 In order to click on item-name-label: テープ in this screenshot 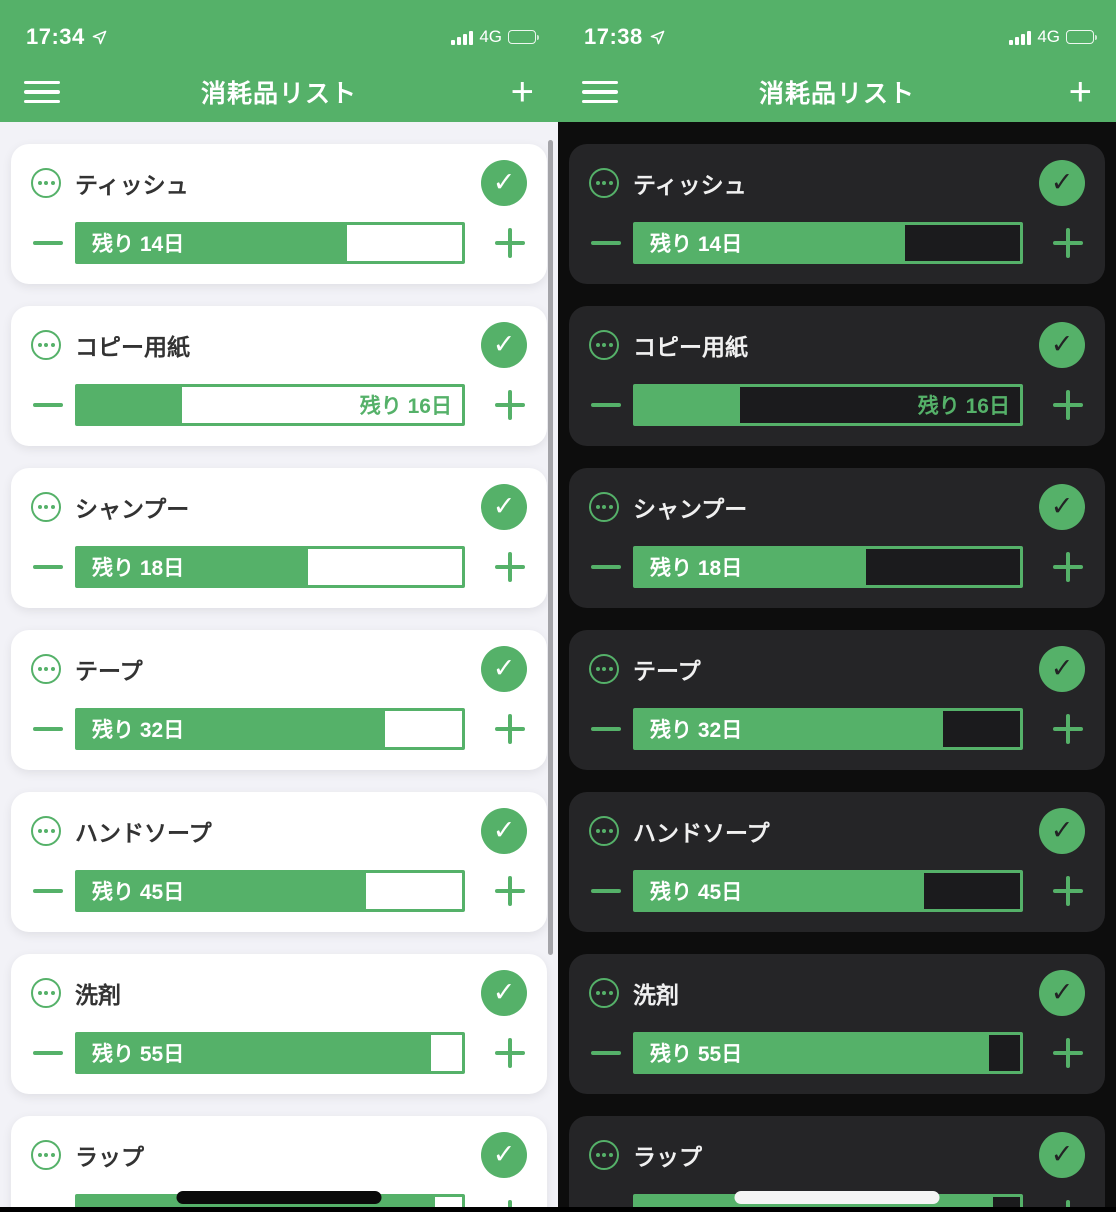, I will do `click(109, 671)`.